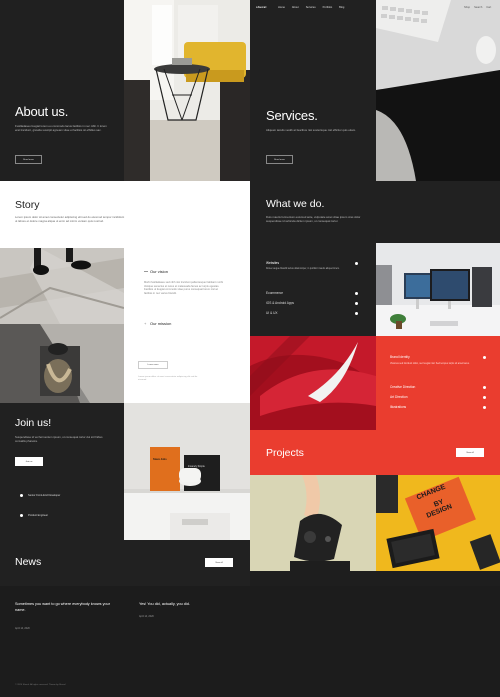  What do you see at coordinates (187, 90) in the screenshot?
I see `chair-photo` at bounding box center [187, 90].